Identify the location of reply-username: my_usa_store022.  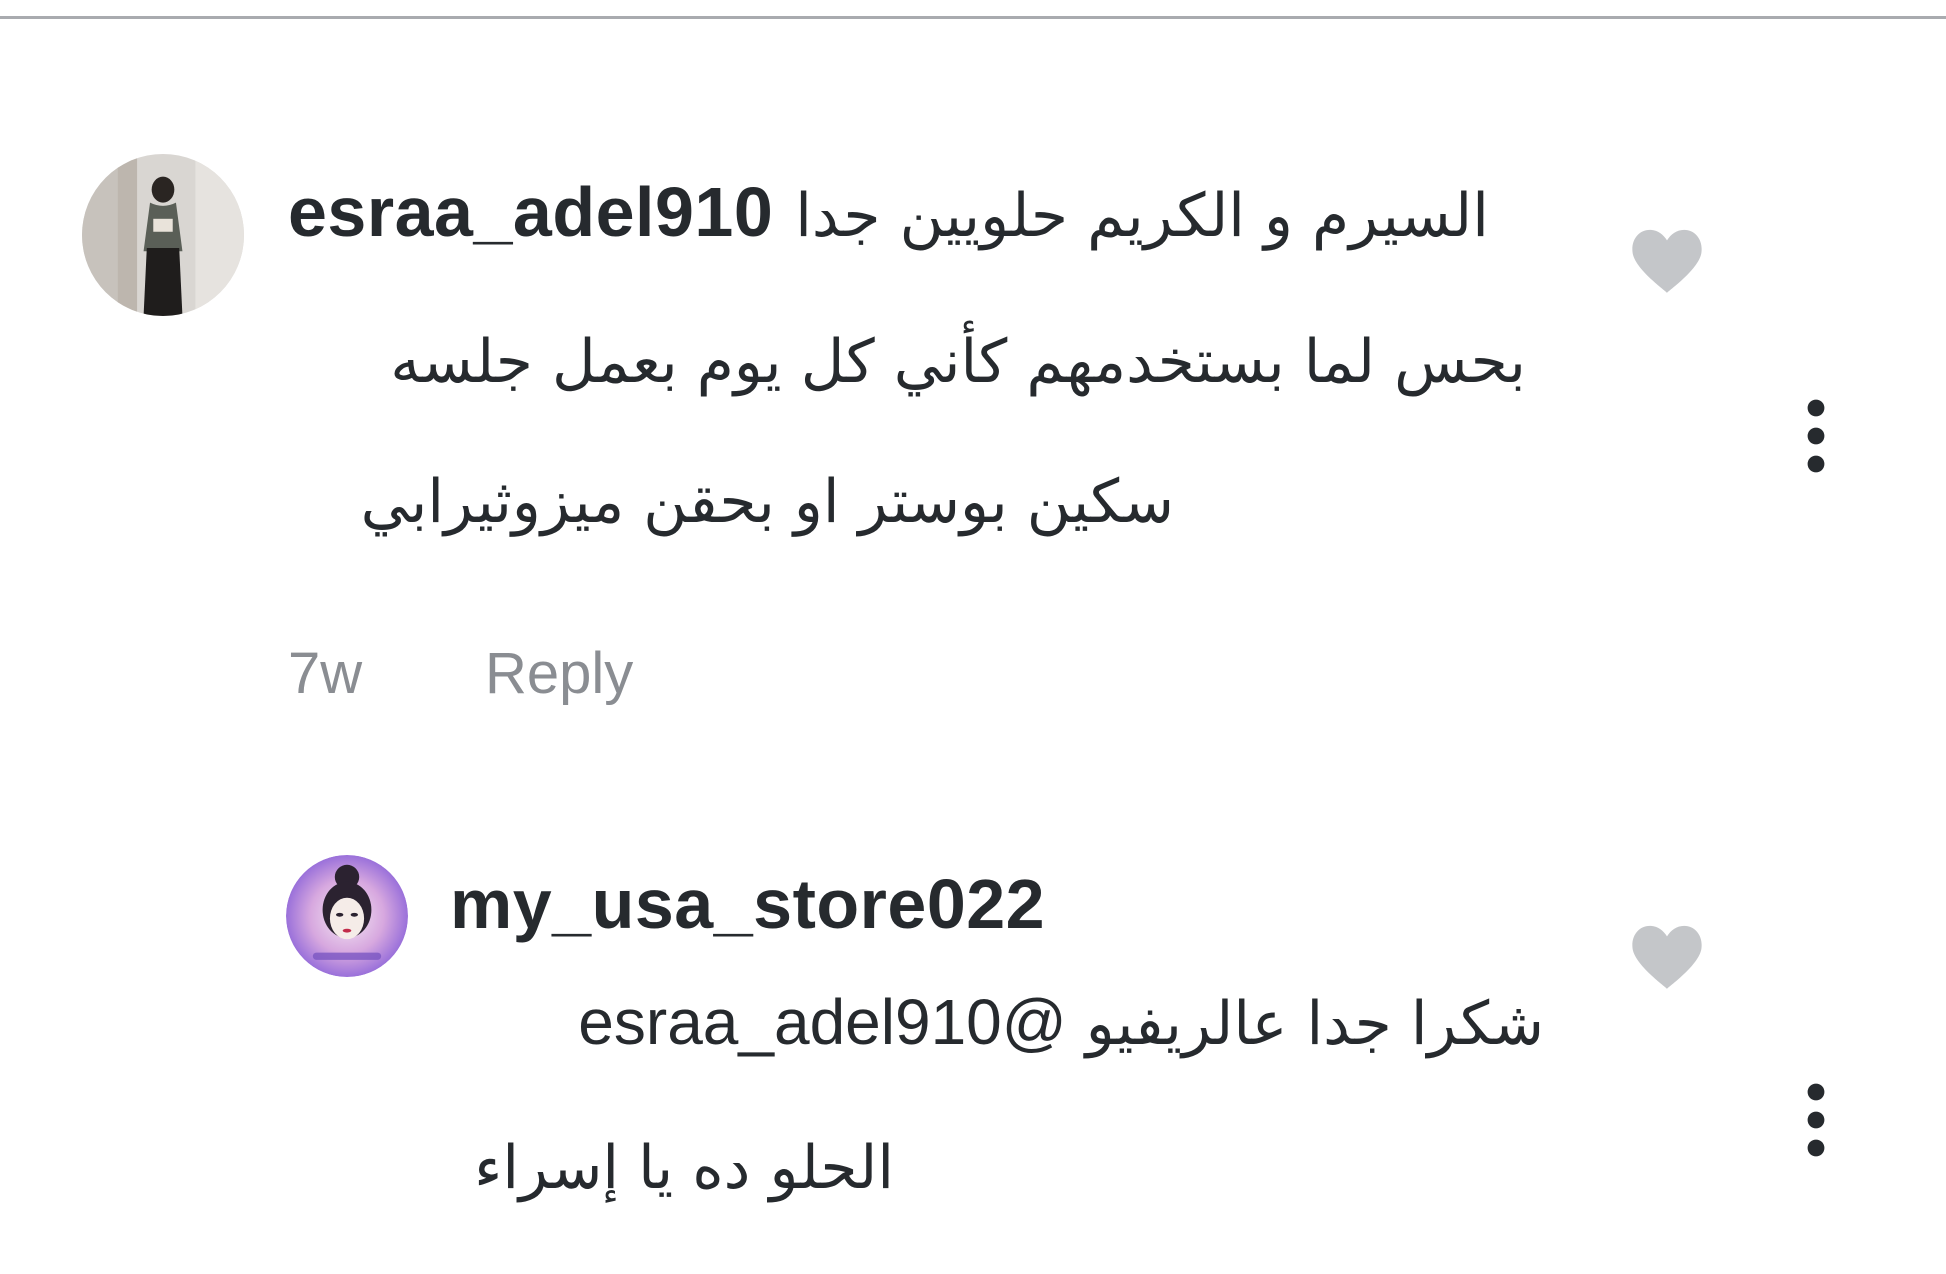
(747, 904).